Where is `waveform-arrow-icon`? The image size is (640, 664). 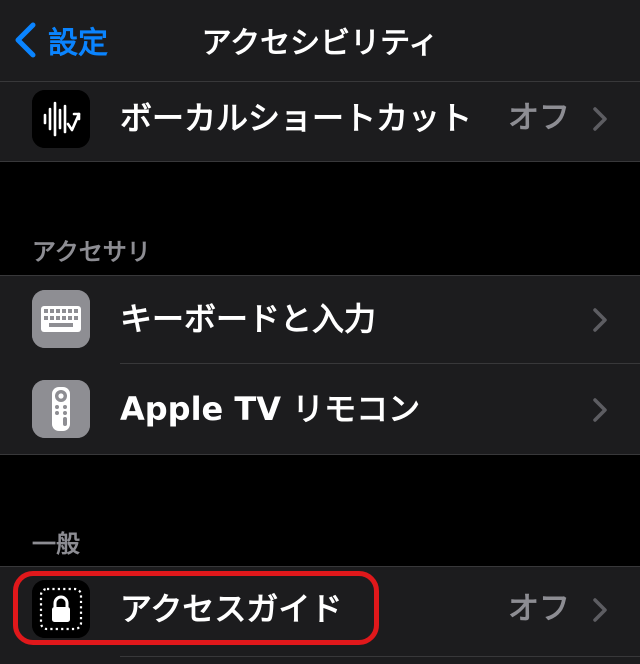
waveform-arrow-icon is located at coordinates (61, 119).